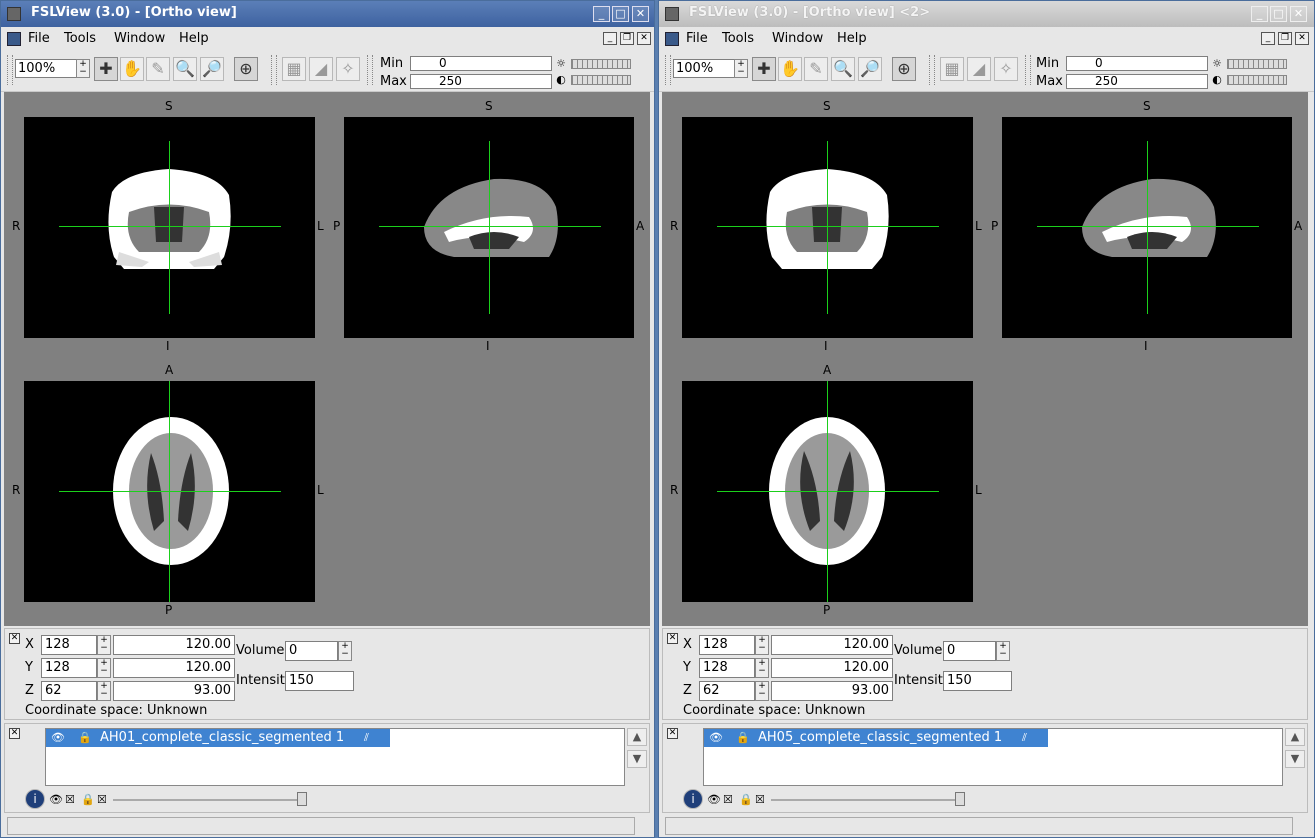 Image resolution: width=1315 pixels, height=838 pixels. I want to click on minimize-icon: _, so click(601, 14).